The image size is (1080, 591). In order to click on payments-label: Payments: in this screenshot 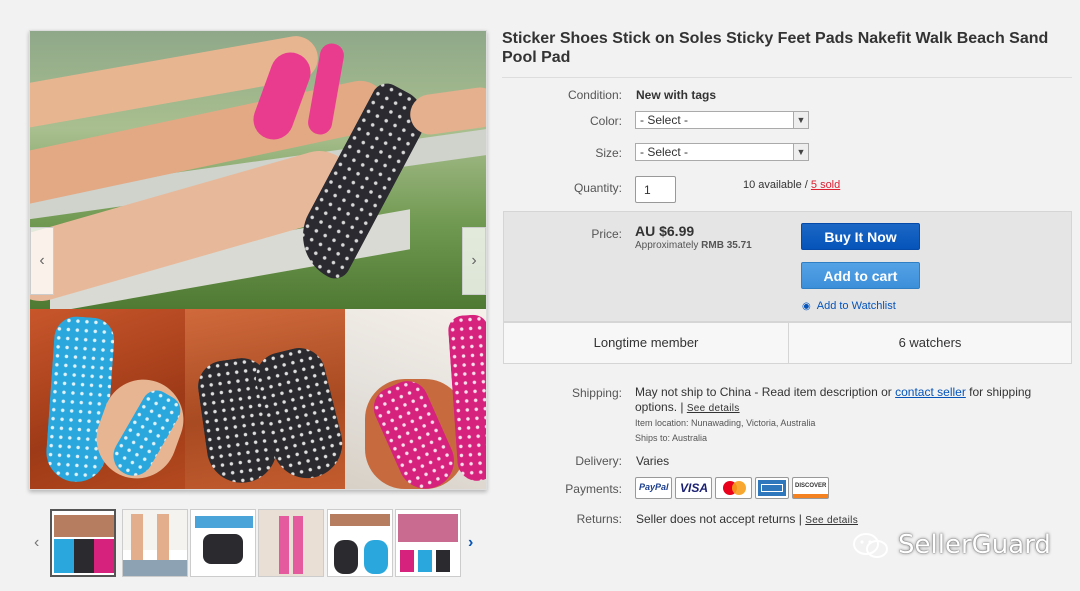, I will do `click(593, 489)`.